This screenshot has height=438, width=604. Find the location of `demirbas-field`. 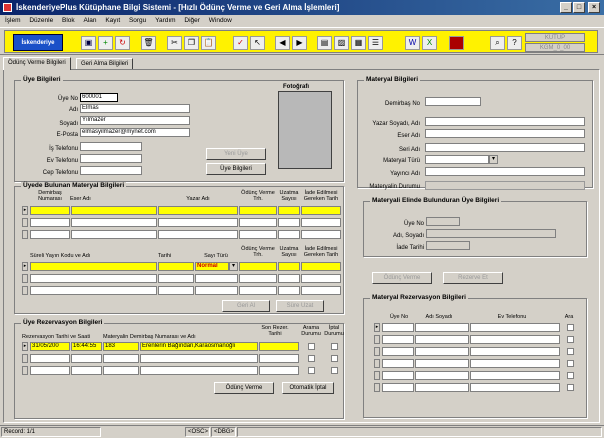

demirbas-field is located at coordinates (453, 101).